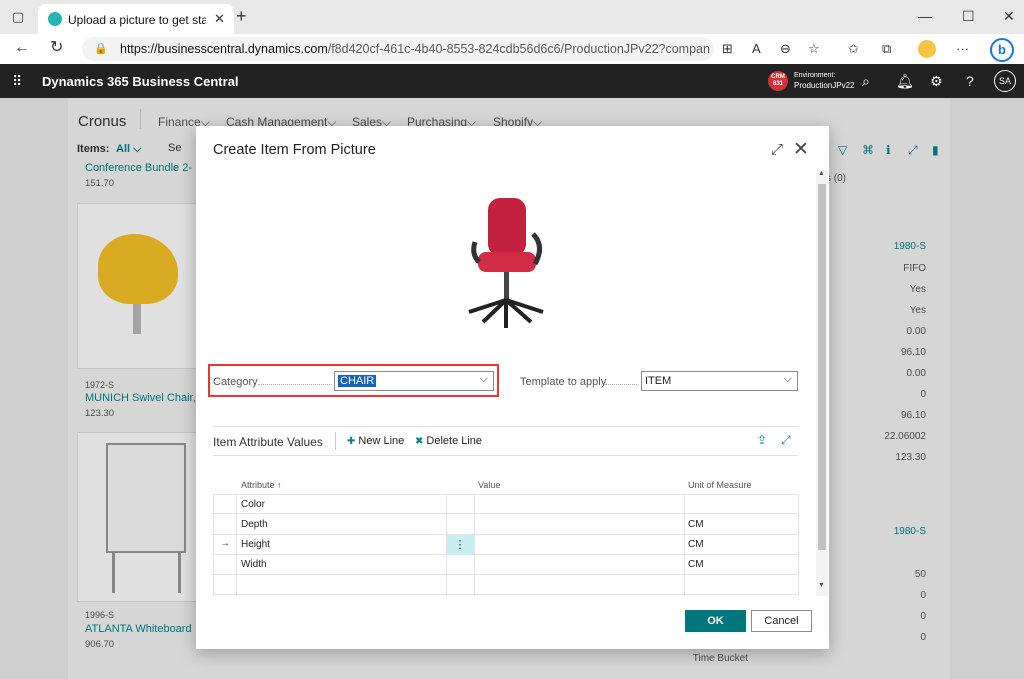 The width and height of the screenshot is (1024, 679). What do you see at coordinates (814, 49) in the screenshot?
I see `favorite-add-icon: ☆` at bounding box center [814, 49].